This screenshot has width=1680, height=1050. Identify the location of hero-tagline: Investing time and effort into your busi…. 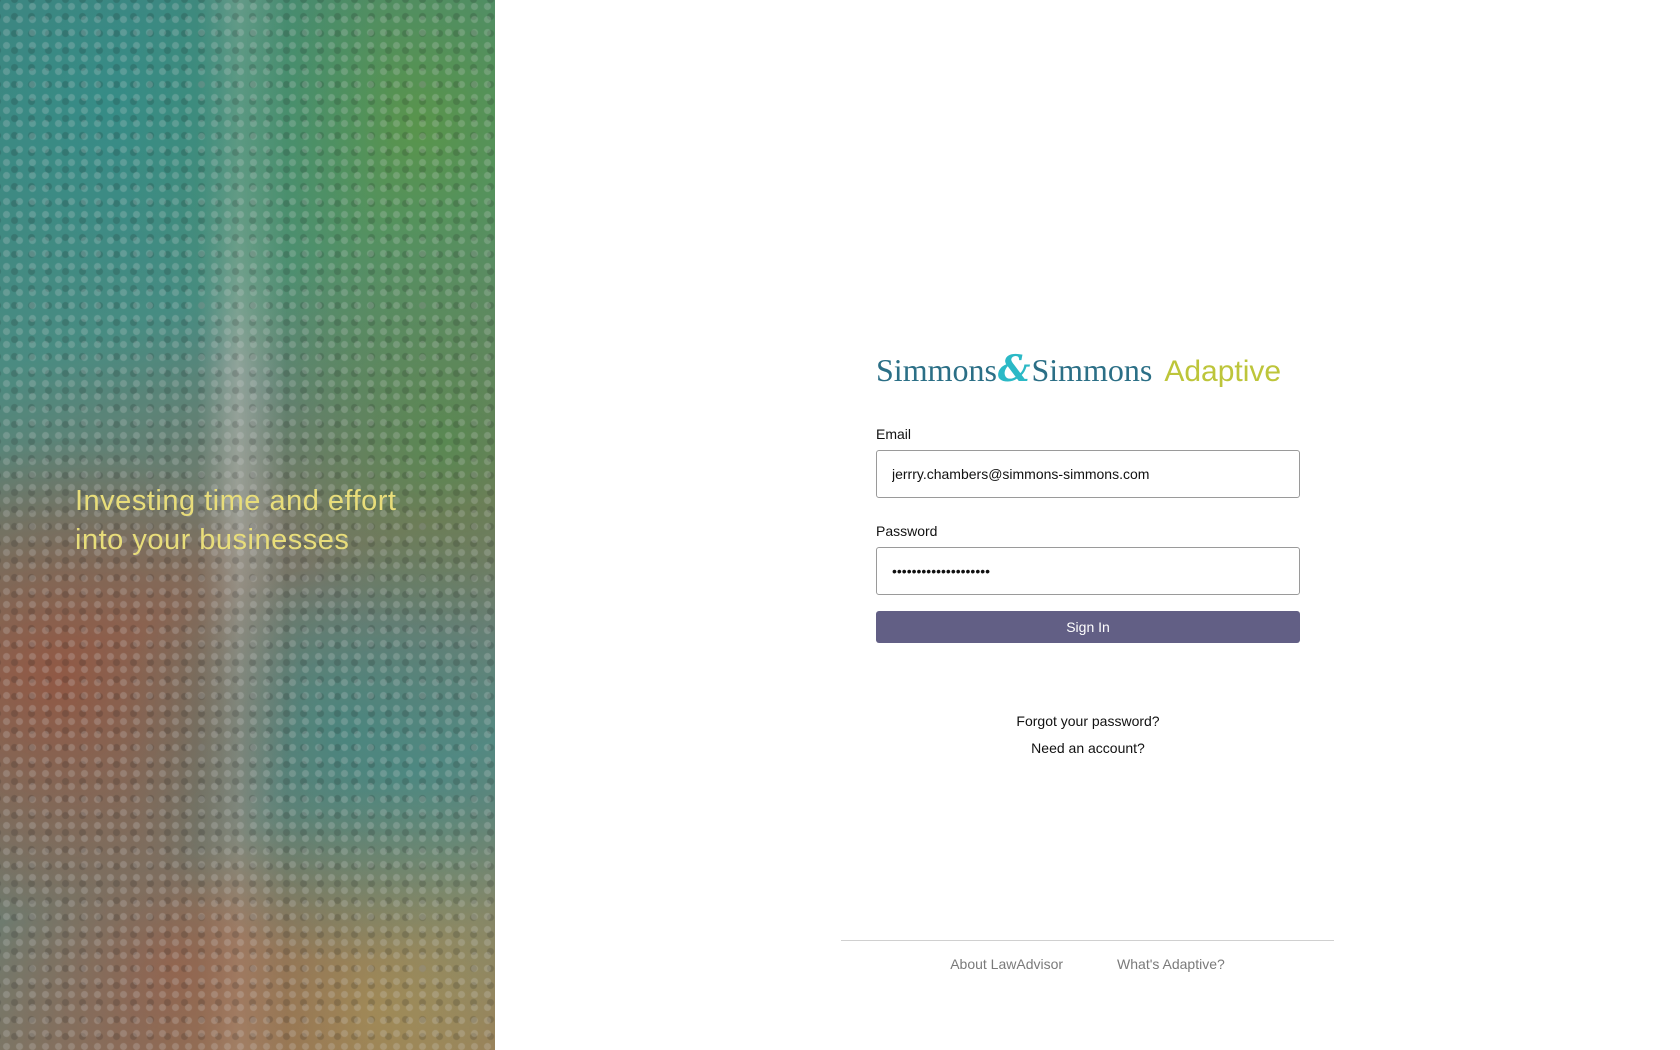
(255, 521).